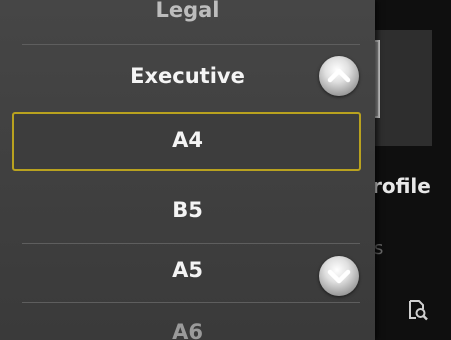  What do you see at coordinates (418, 310) in the screenshot?
I see `preview-search-icon` at bounding box center [418, 310].